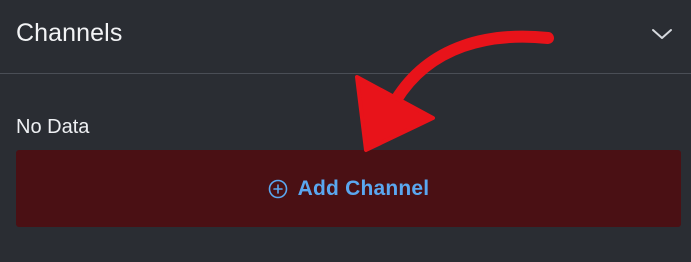  I want to click on chevron-down-icon, so click(662, 34).